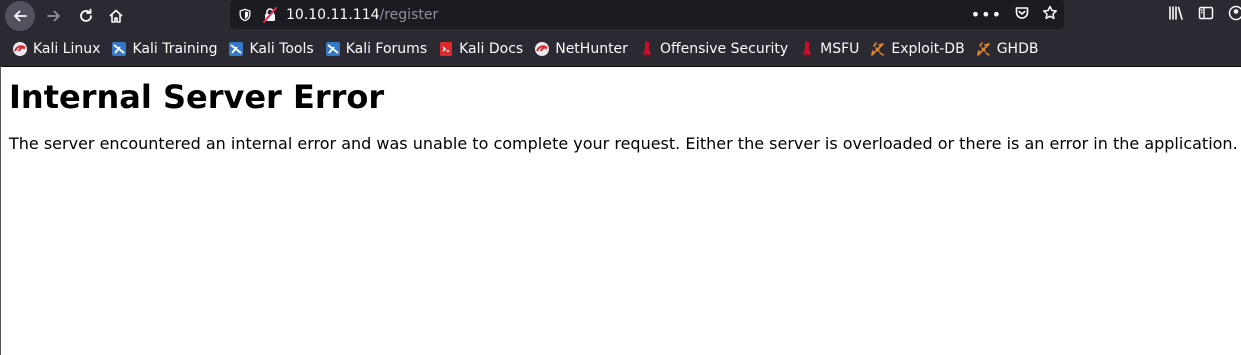 The width and height of the screenshot is (1241, 355). What do you see at coordinates (175, 49) in the screenshot?
I see `bookmark-label: Kali Training` at bounding box center [175, 49].